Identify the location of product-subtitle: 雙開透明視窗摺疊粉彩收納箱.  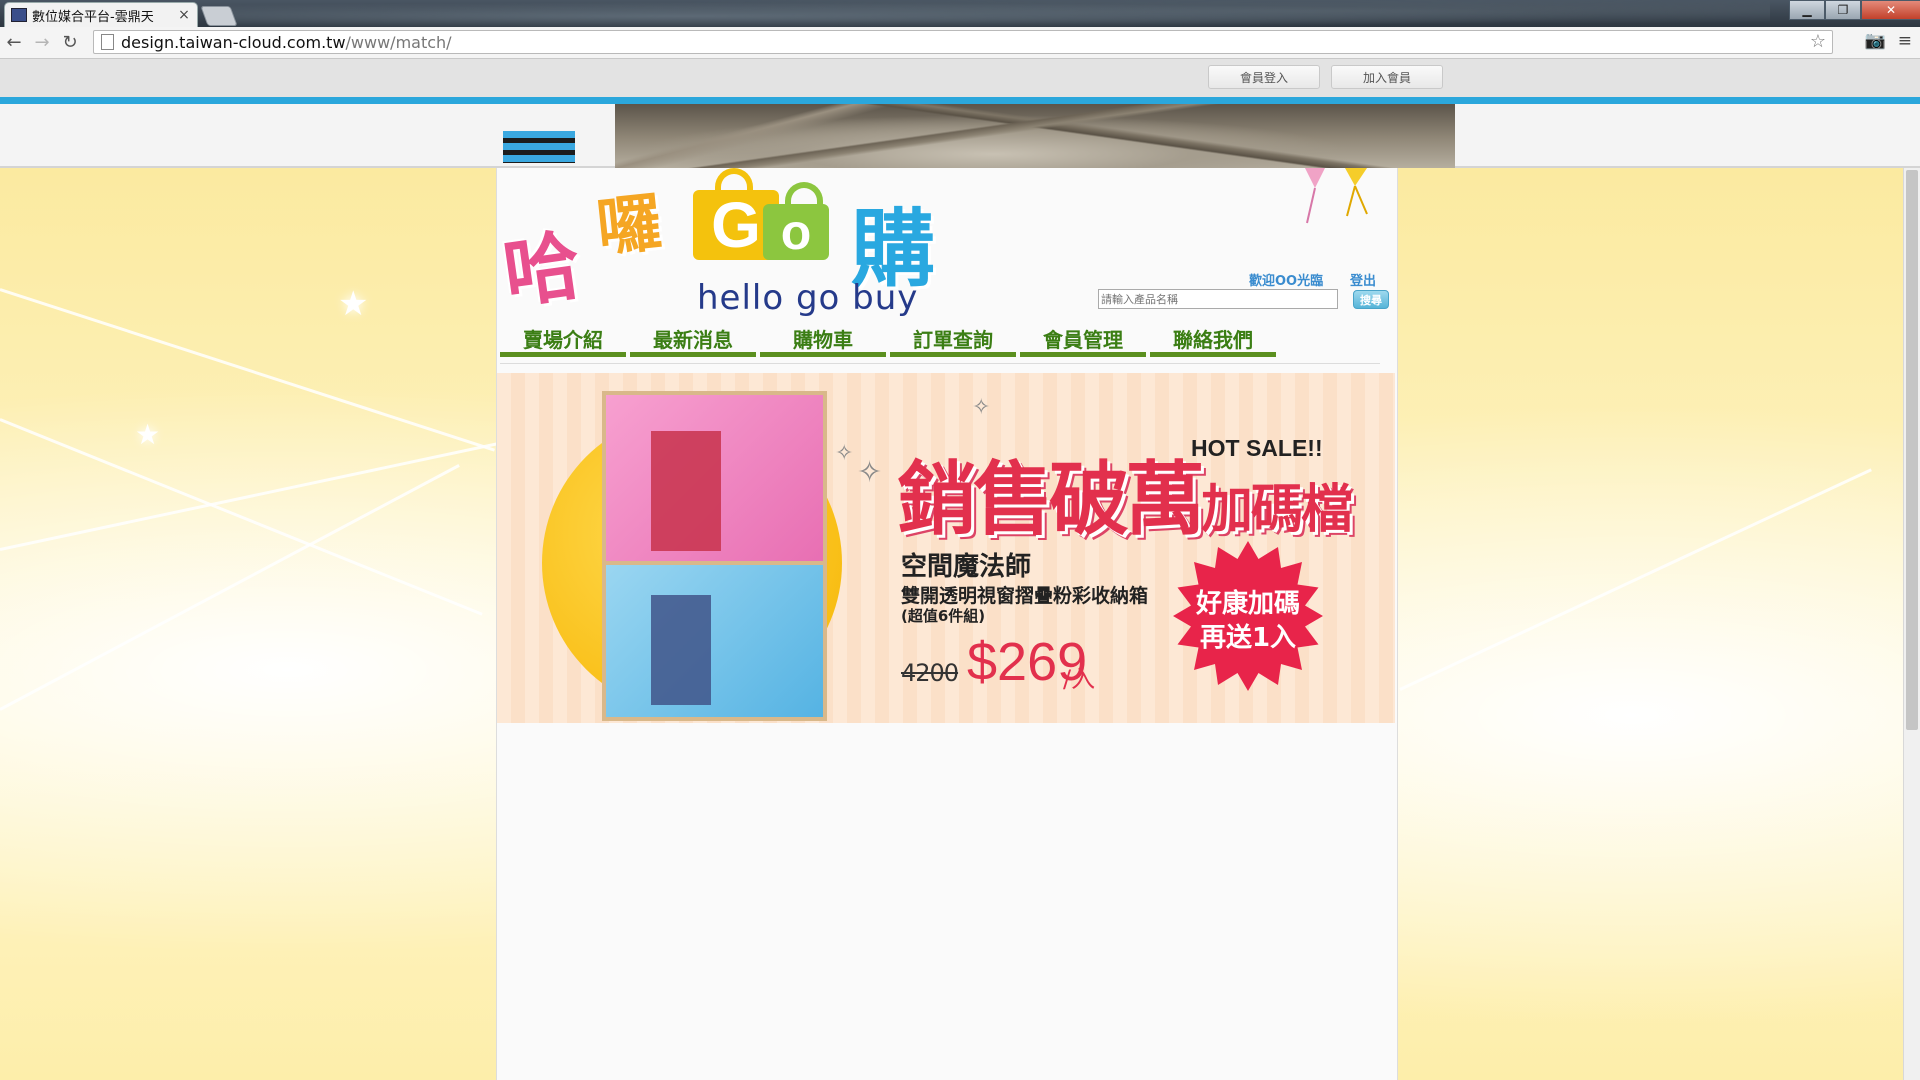
(1025, 596).